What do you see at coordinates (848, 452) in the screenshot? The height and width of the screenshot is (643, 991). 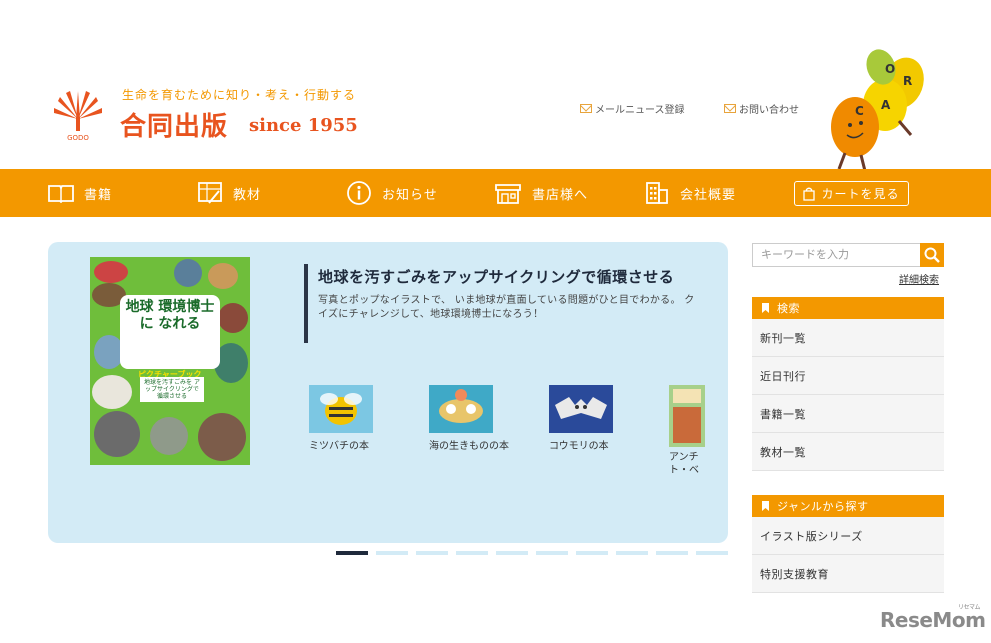 I see `sidebar-item-material-list: 教材一覧` at bounding box center [848, 452].